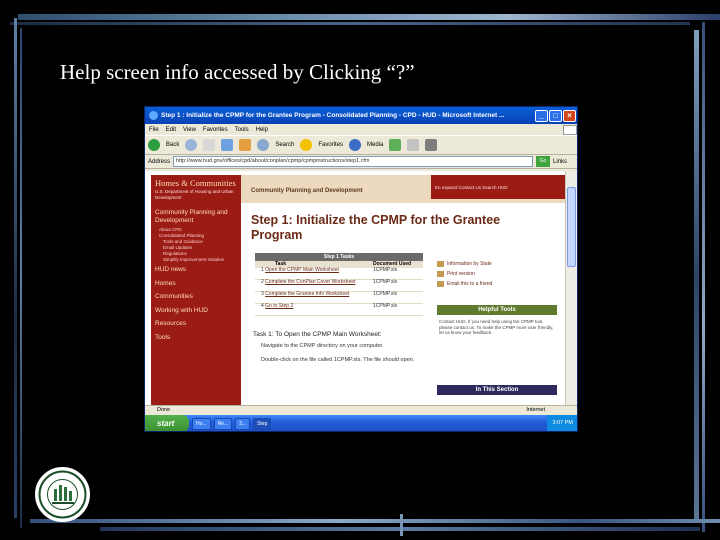 The width and height of the screenshot is (720, 540). I want to click on start-button: start, so click(167, 423).